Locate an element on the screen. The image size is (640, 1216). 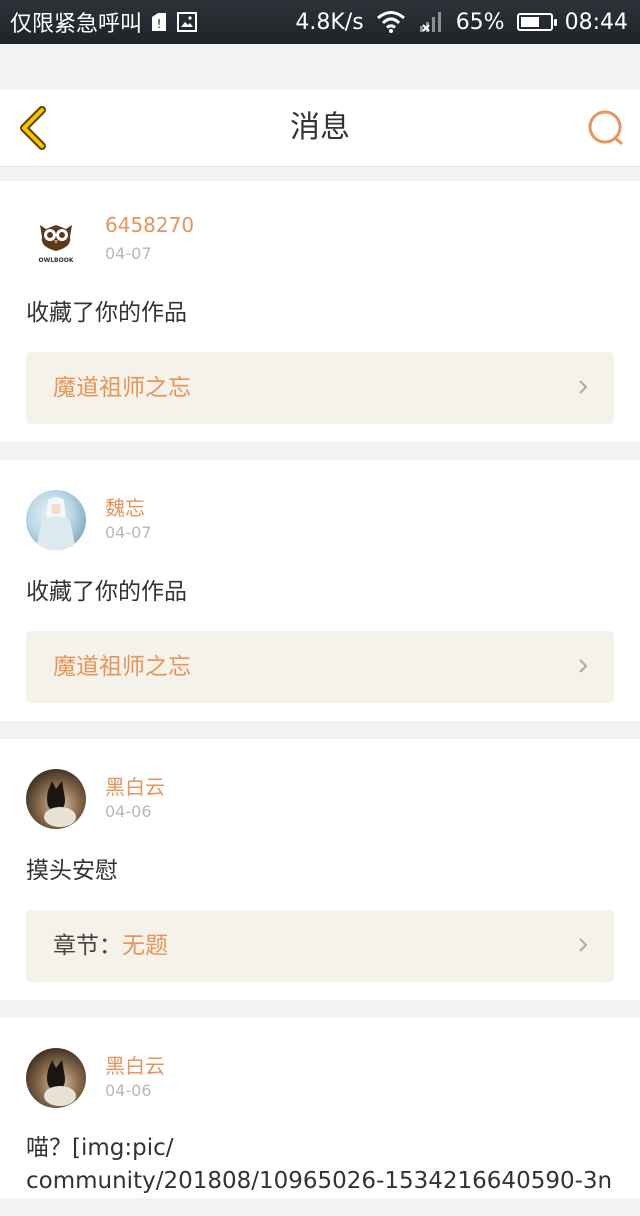
username: 6458270 is located at coordinates (149, 225).